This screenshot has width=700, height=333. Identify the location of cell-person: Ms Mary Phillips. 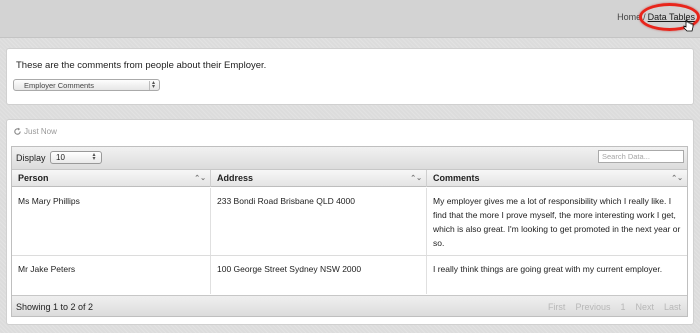
(111, 221).